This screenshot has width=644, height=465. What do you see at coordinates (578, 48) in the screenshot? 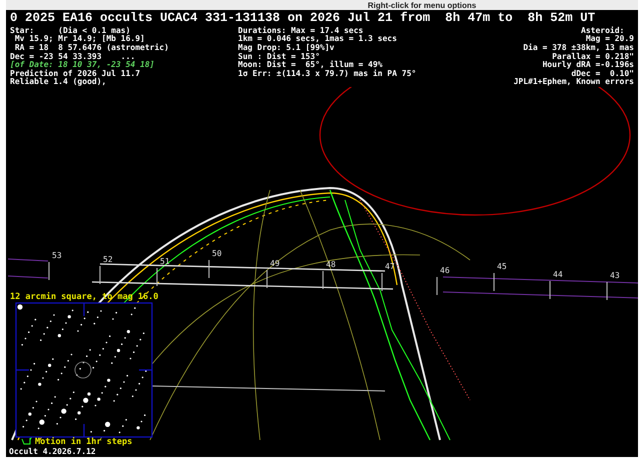
I see `asteroid-info-line: Dia = 378 ±38km, 13 mas` at bounding box center [578, 48].